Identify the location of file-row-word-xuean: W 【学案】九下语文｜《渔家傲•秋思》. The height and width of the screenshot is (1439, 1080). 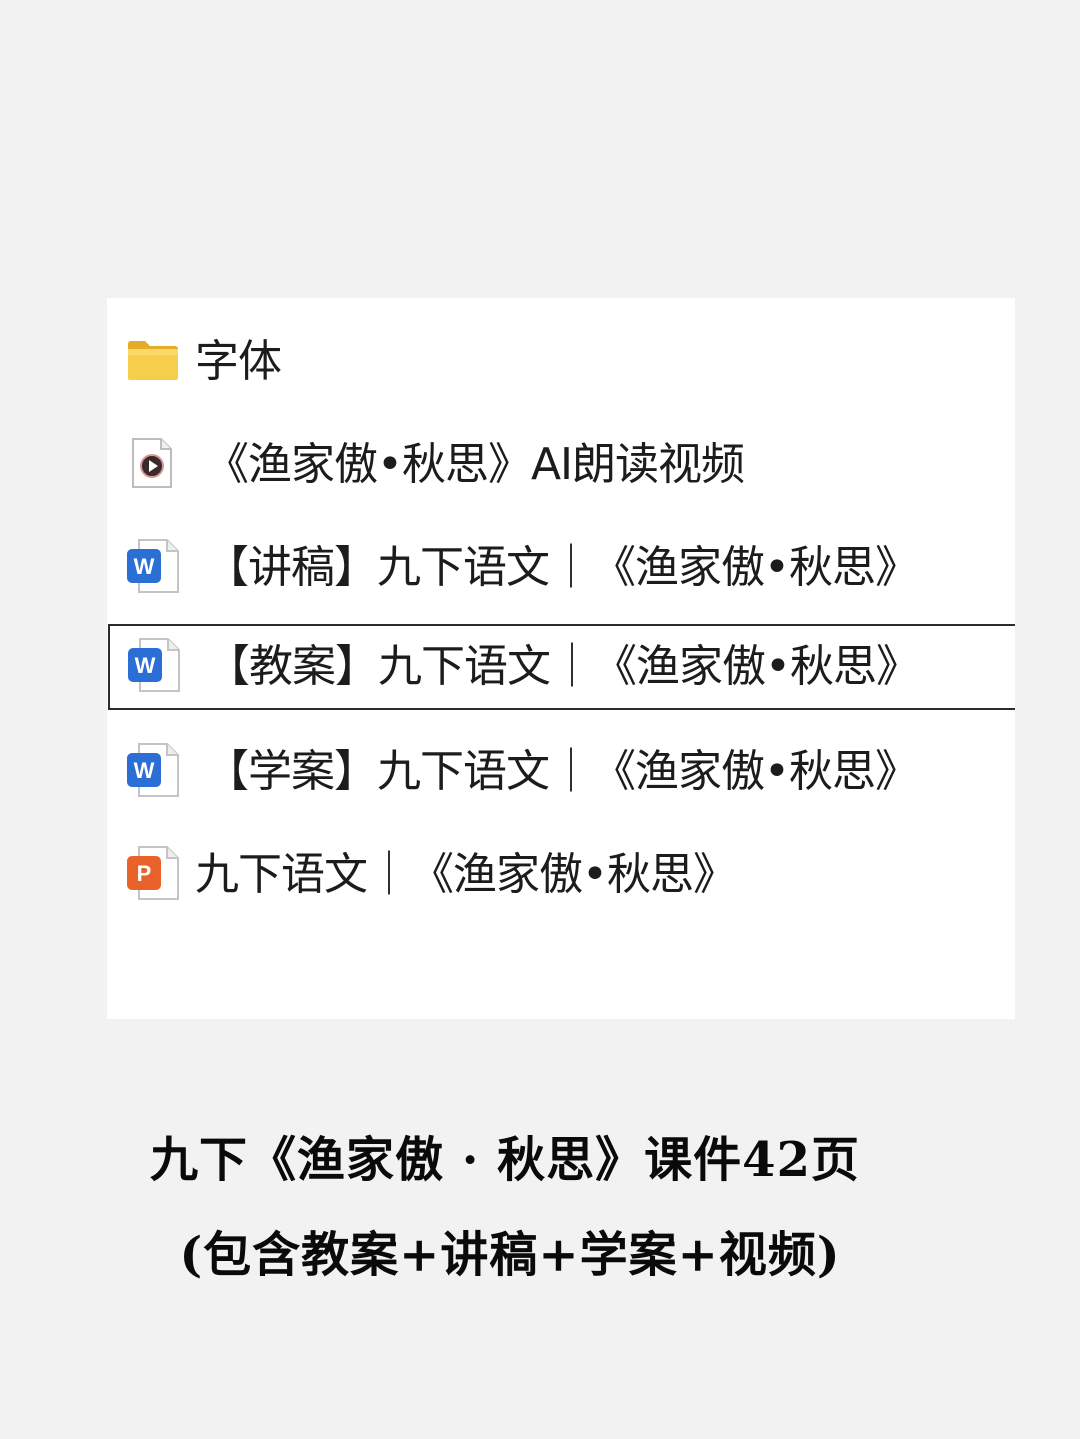
(561, 772).